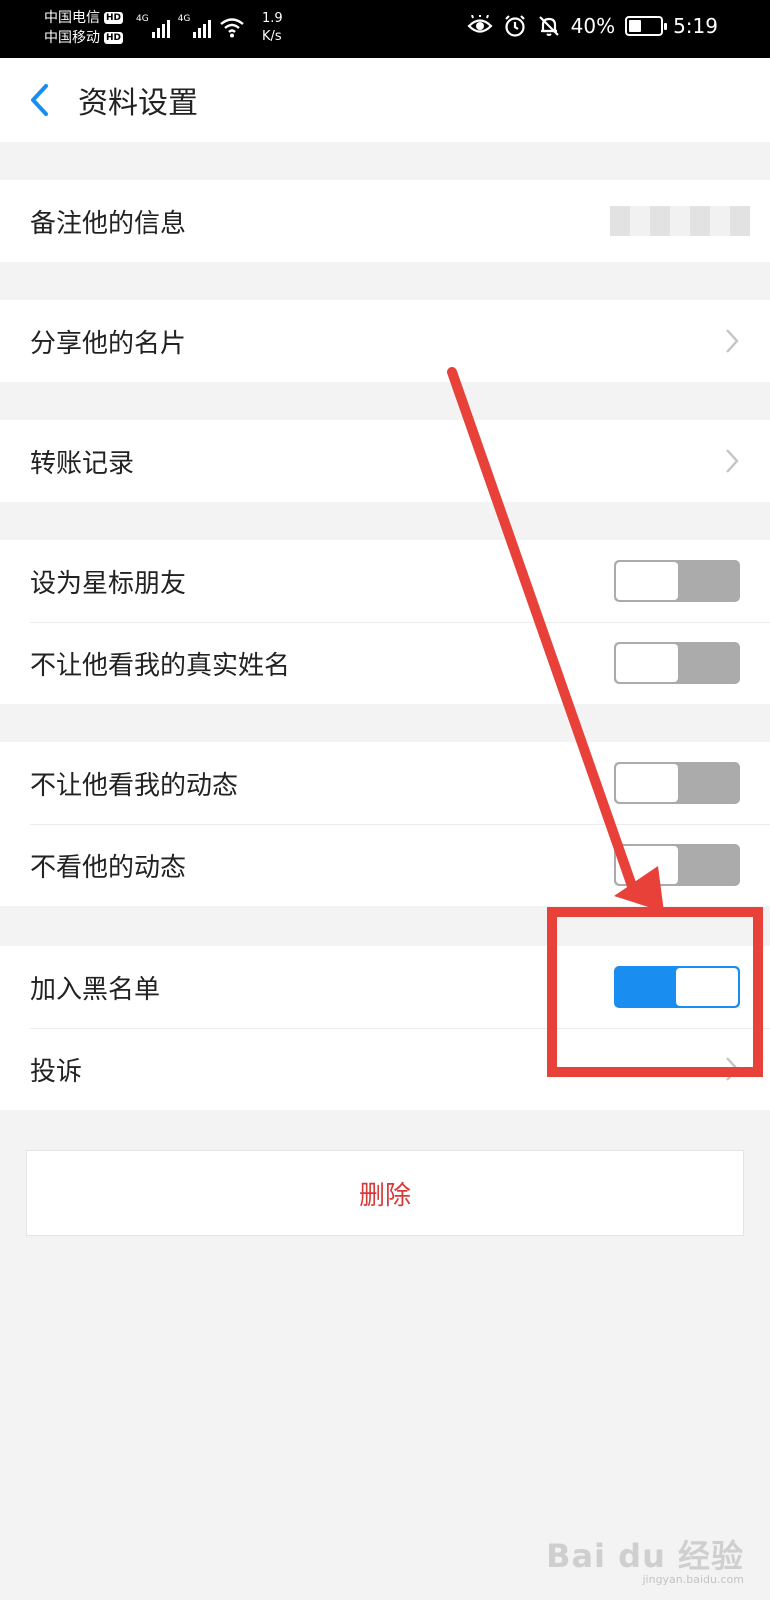  Describe the element at coordinates (695, 26) in the screenshot. I see `clock-time: 5:19` at that location.